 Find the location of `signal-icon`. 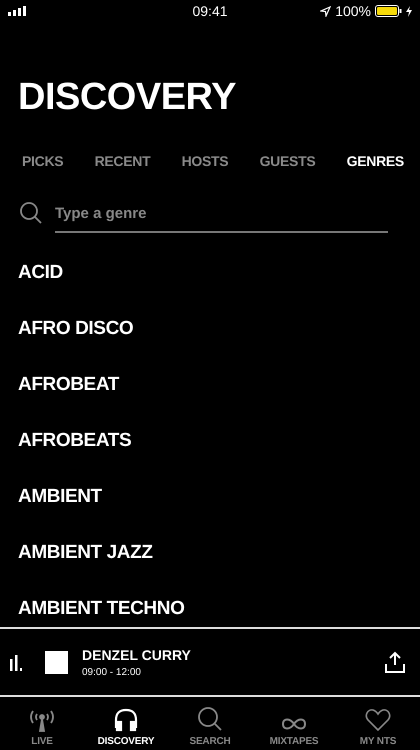

signal-icon is located at coordinates (17, 11).